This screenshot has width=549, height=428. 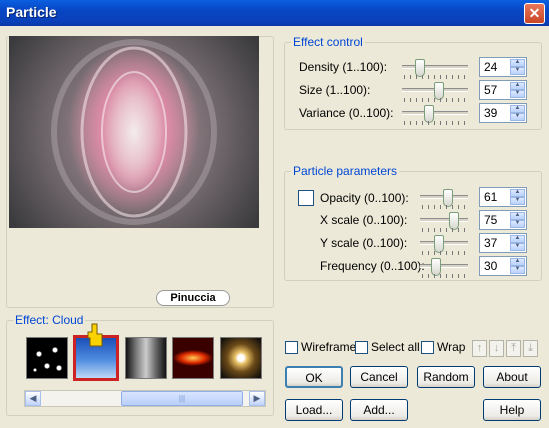 I want to click on wireframe-checkbox, so click(x=291, y=347).